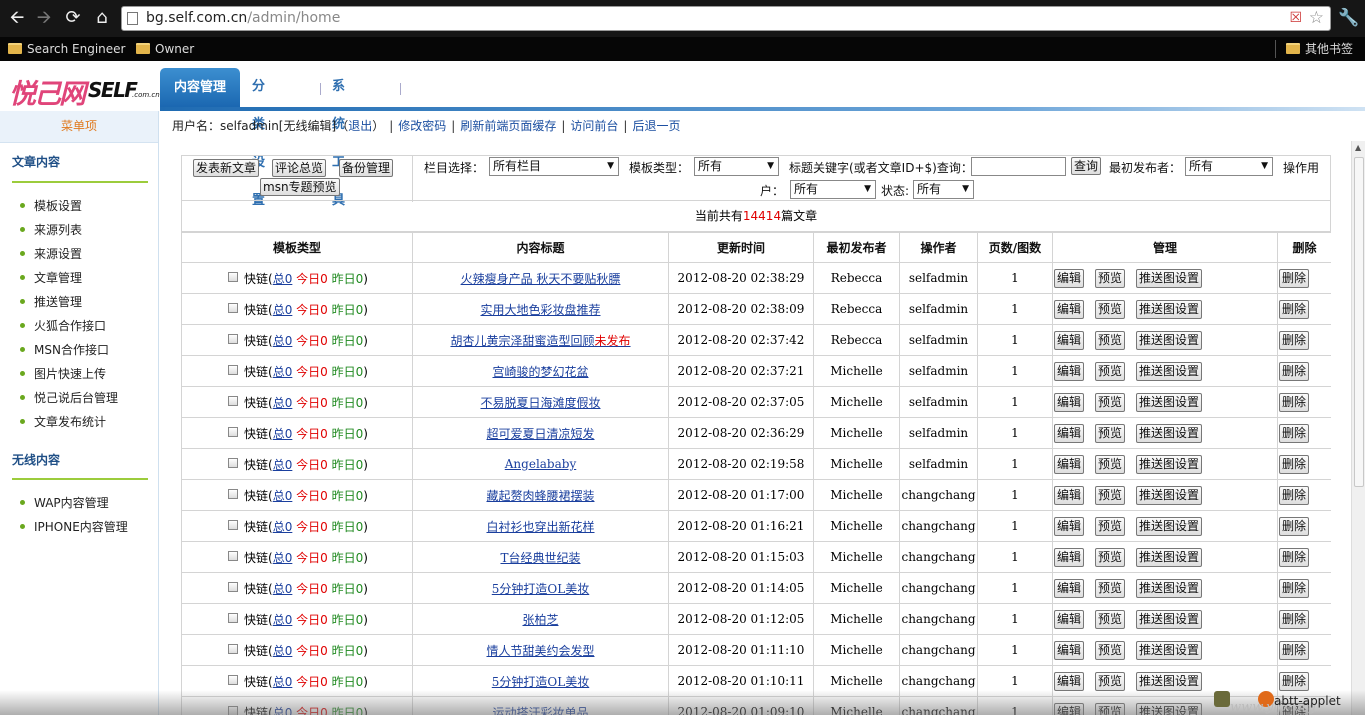  Describe the element at coordinates (338, 138) in the screenshot. I see `tab-system-tools: 系统工具` at that location.